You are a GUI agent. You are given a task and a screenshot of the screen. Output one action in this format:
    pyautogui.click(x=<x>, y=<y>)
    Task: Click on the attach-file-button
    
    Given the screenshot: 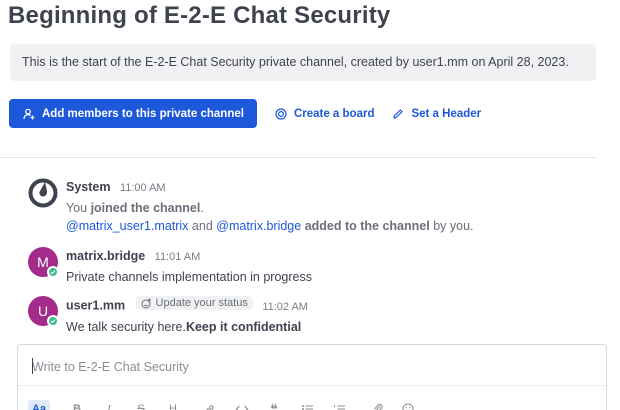 What is the action you would take?
    pyautogui.click(x=378, y=405)
    